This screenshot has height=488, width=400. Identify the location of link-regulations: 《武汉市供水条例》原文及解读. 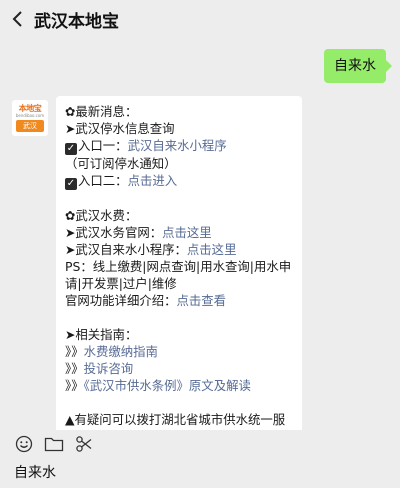
(167, 385).